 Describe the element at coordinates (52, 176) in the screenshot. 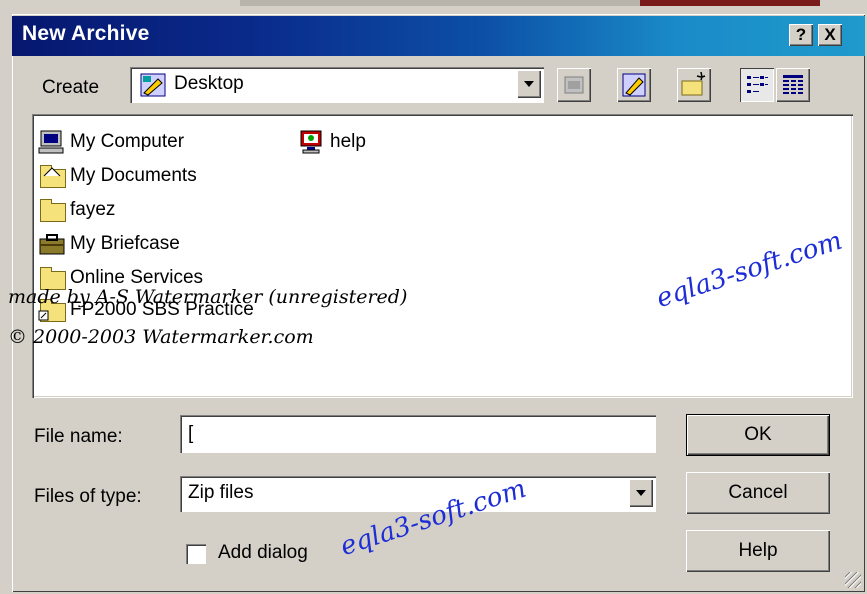

I see `documents-folder-icon` at that location.